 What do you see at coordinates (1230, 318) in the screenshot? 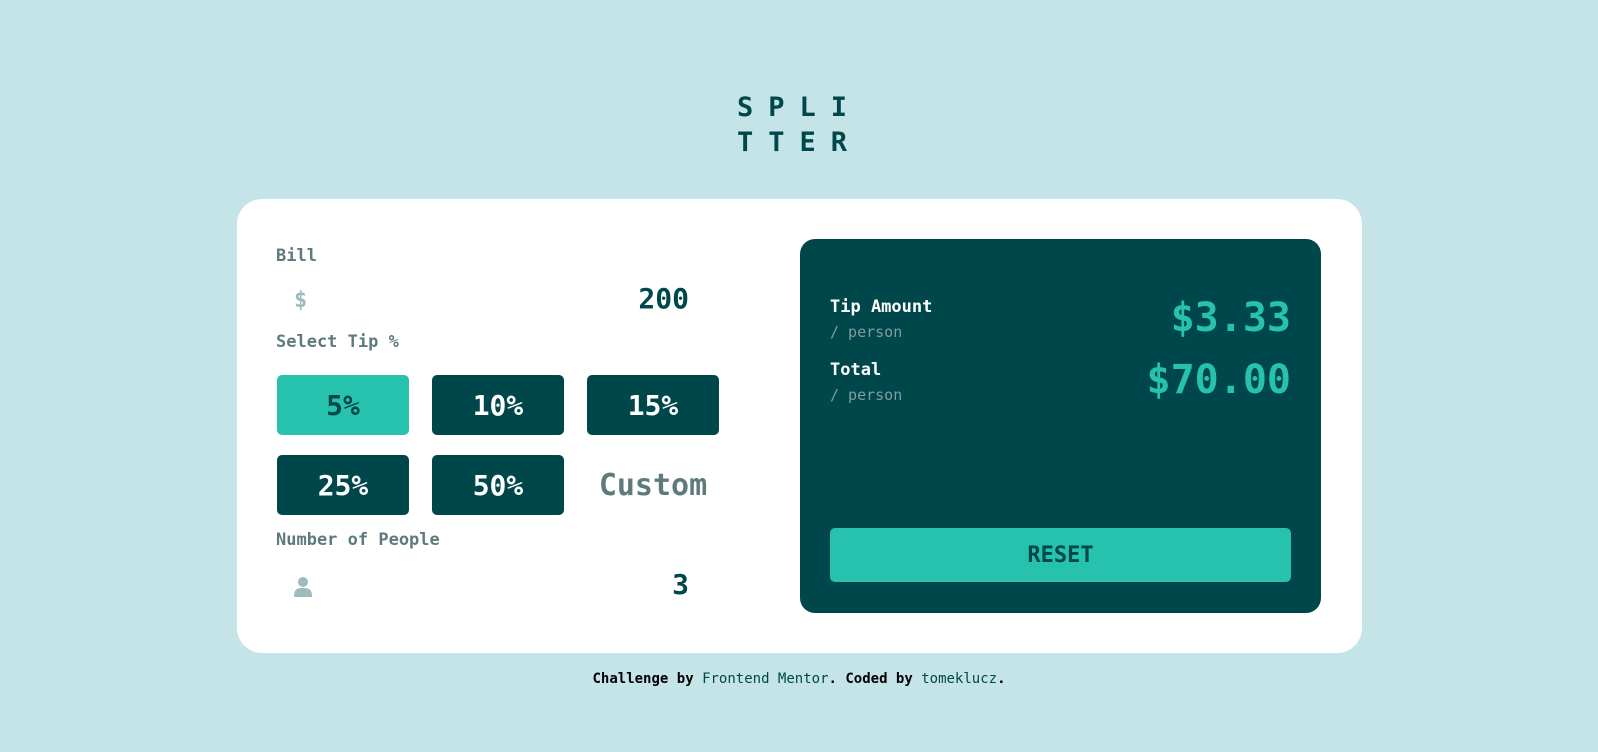
I see `tip-amount-value: $3.33` at bounding box center [1230, 318].